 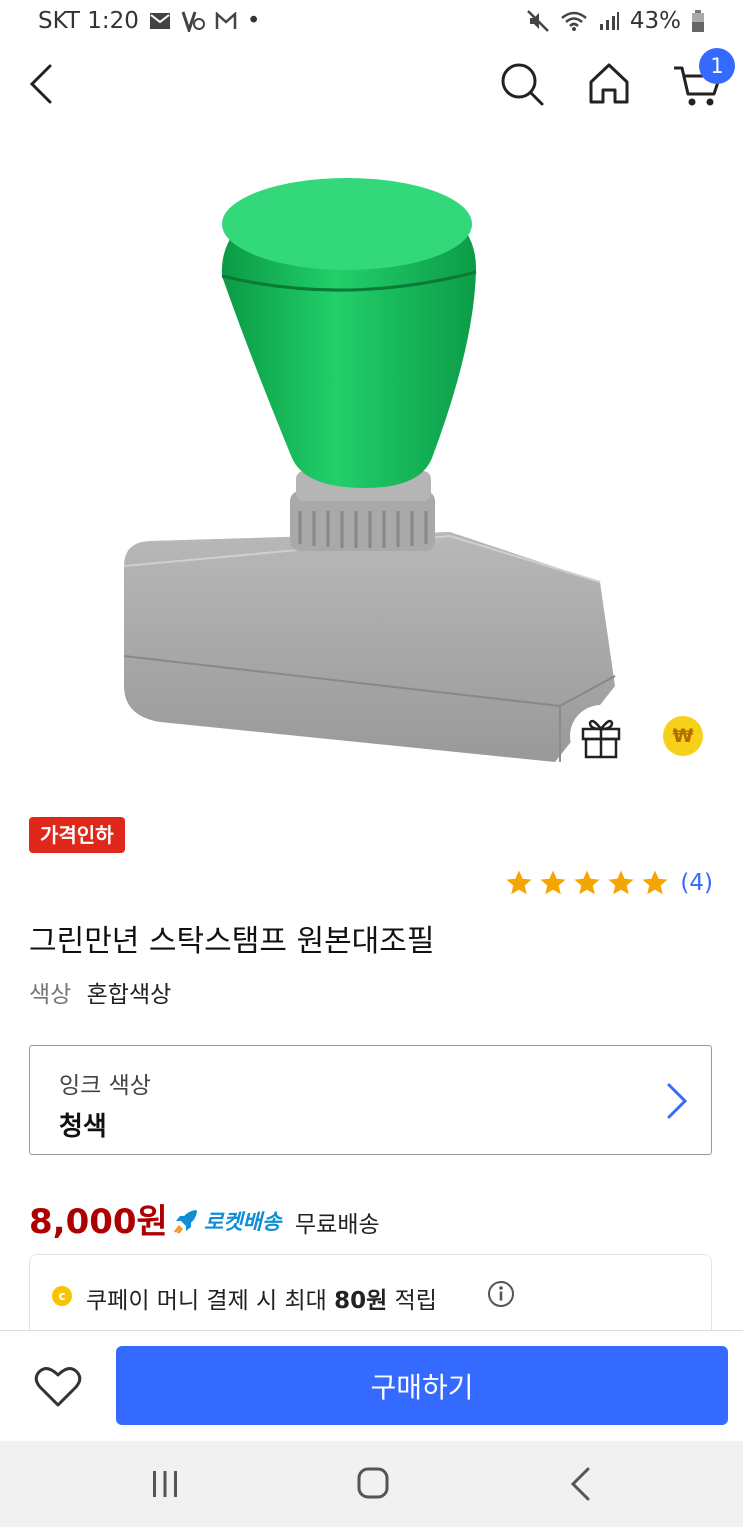 I want to click on discount-tag: 가격인하, so click(x=77, y=835).